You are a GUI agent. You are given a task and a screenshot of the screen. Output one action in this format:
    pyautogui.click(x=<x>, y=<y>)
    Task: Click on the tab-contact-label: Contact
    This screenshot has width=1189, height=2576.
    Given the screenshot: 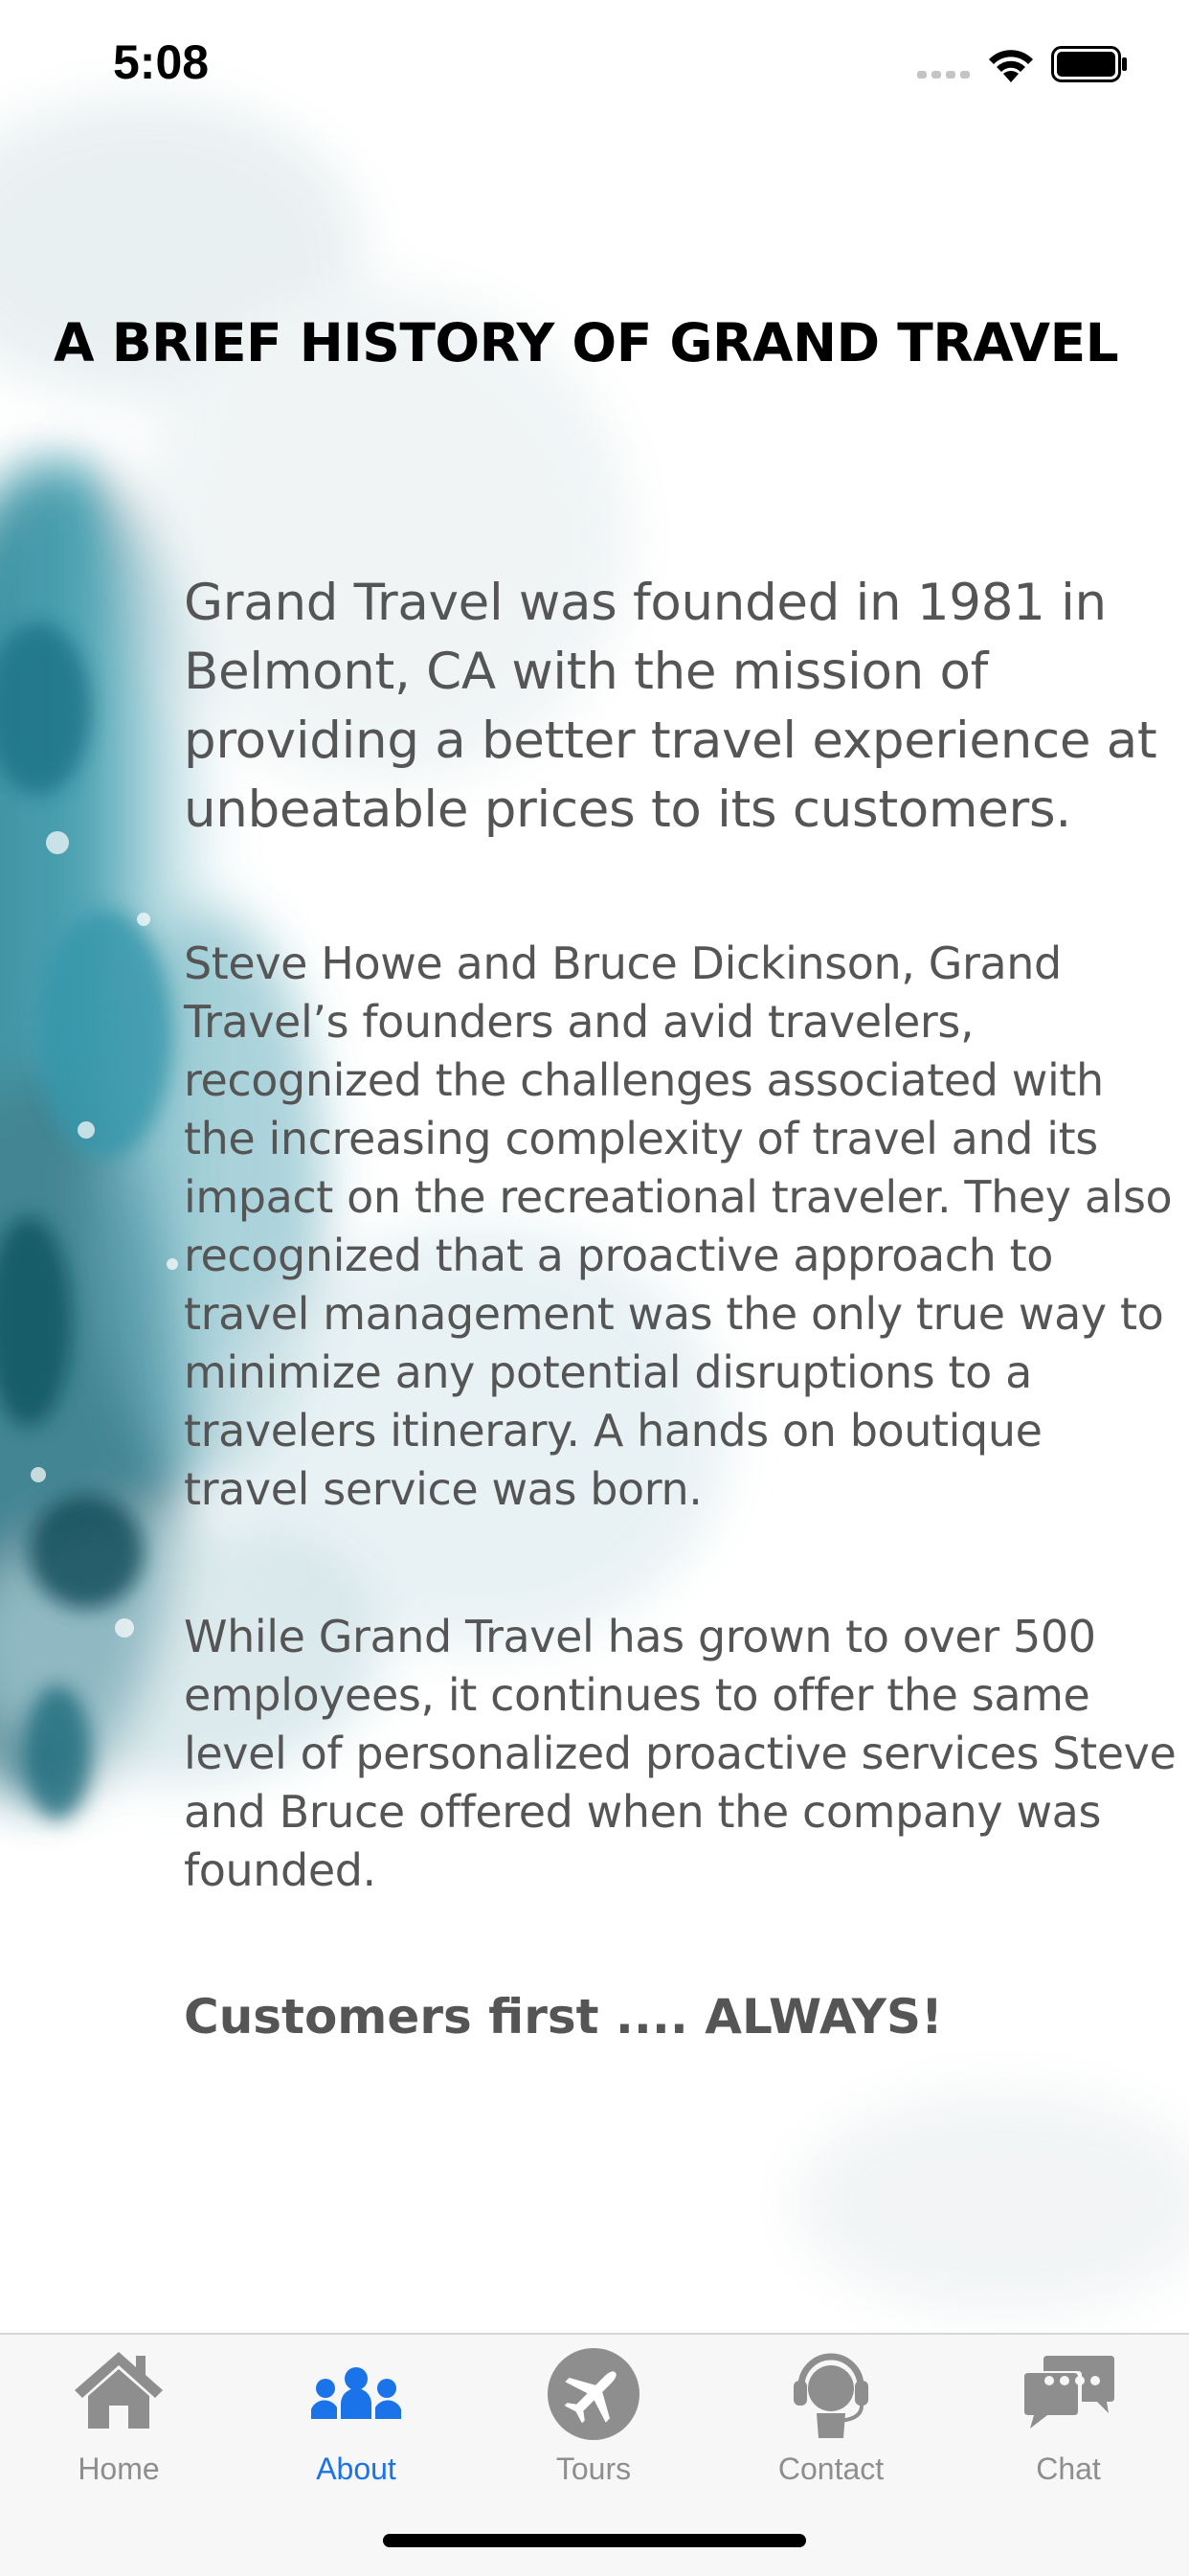 What is the action you would take?
    pyautogui.click(x=831, y=2469)
    